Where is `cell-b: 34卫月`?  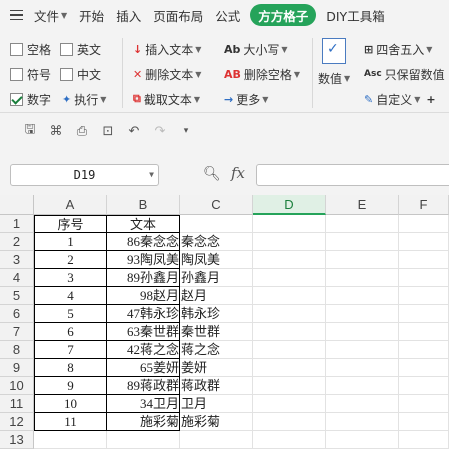
cell-b: 34卫月 is located at coordinates (143, 404).